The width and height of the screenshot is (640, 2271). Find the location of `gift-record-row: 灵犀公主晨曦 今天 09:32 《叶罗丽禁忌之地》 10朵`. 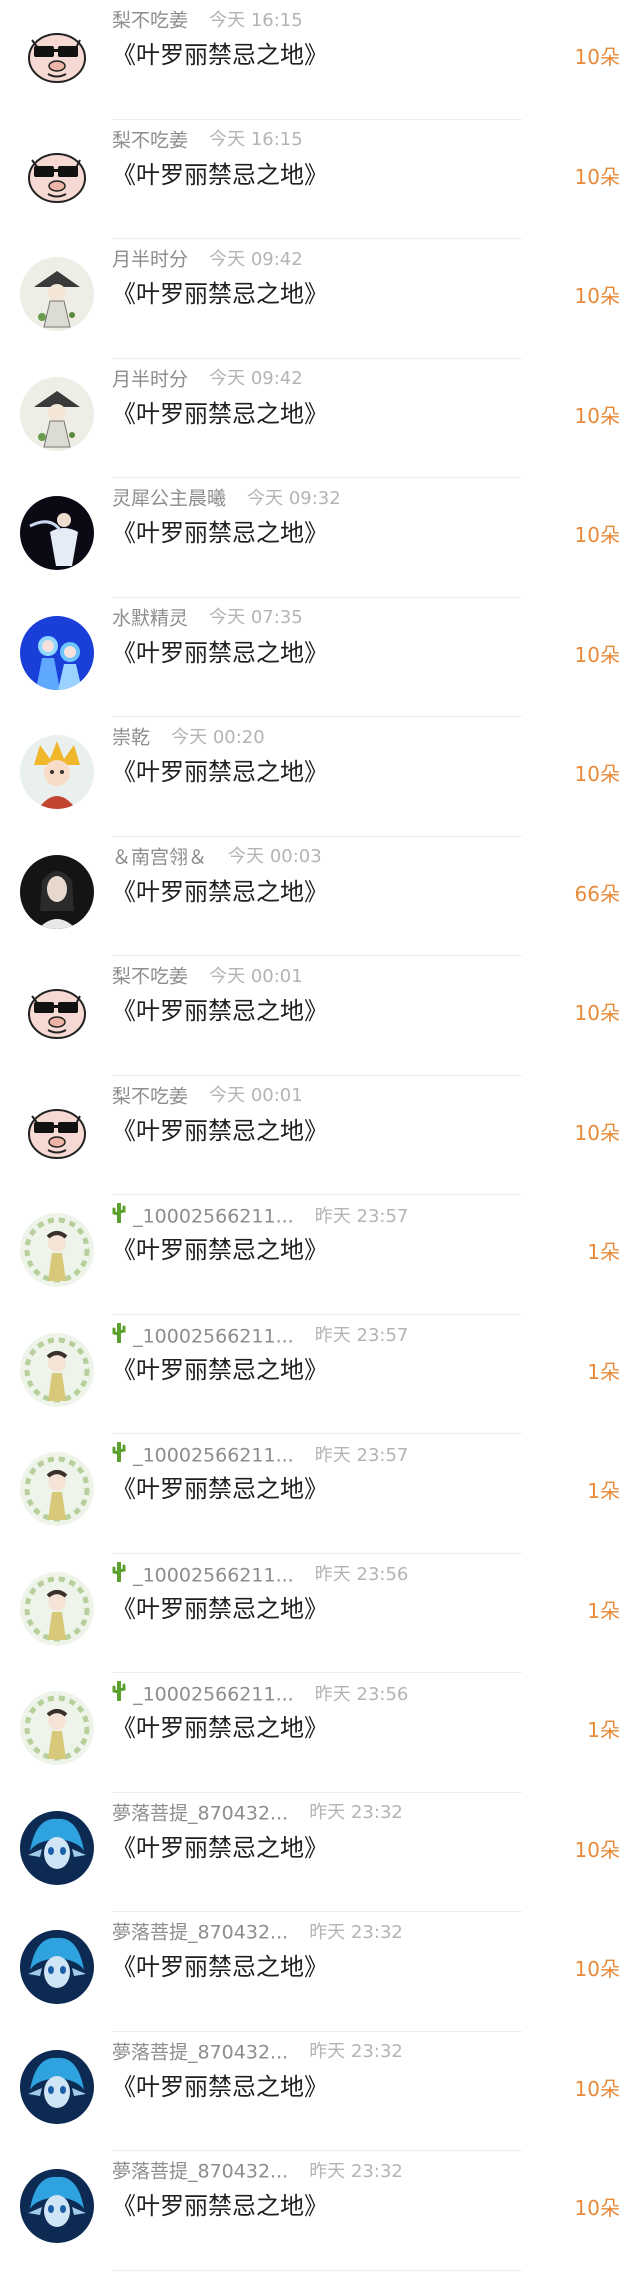

gift-record-row: 灵犀公主晨曦 今天 09:32 《叶罗丽禁忌之地》 10朵 is located at coordinates (320, 538).